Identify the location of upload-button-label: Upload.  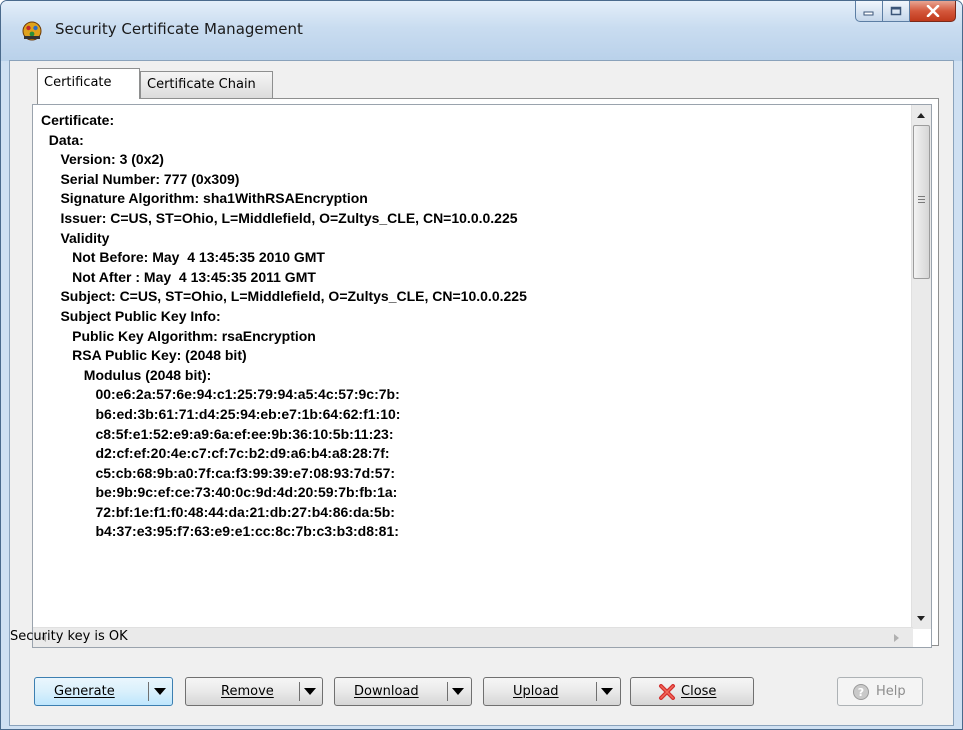
(536, 691).